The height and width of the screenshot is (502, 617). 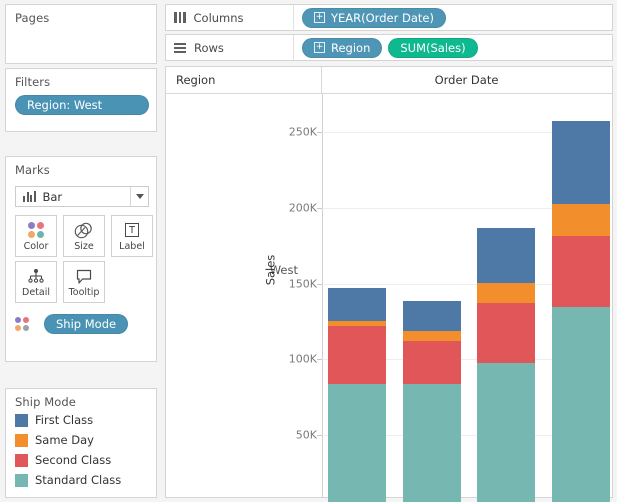 What do you see at coordinates (302, 284) in the screenshot?
I see `y-tick-label: 150K` at bounding box center [302, 284].